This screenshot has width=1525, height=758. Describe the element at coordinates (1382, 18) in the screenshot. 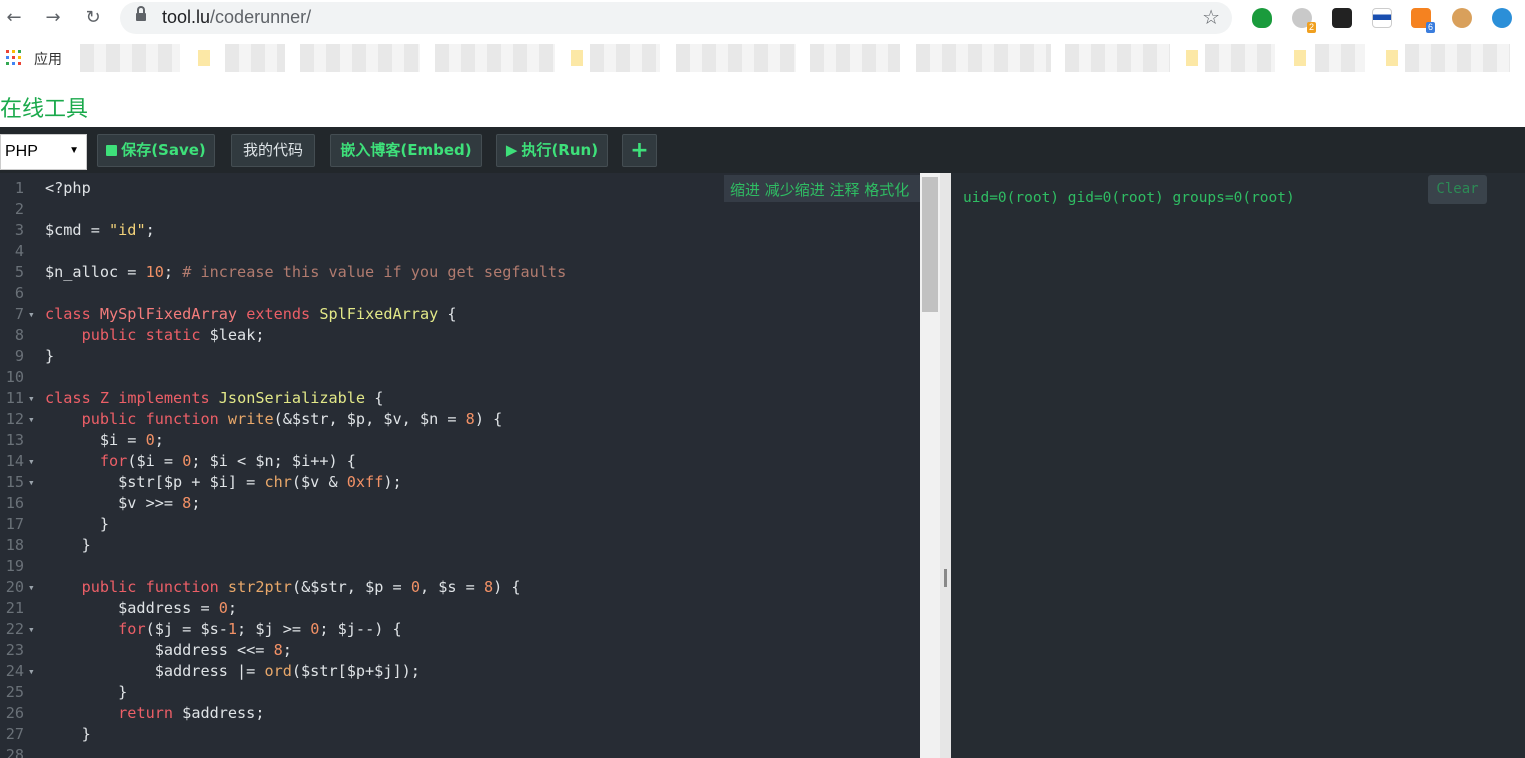

I see `flag-extension-icon` at that location.